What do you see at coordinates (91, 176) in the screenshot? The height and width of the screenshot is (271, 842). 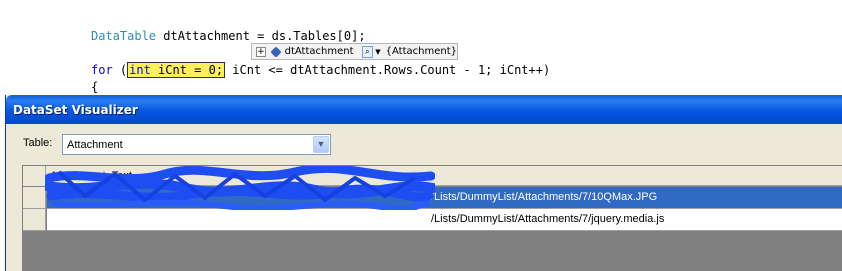 I see `column-header-attachment-text: Attachment_Text` at bounding box center [91, 176].